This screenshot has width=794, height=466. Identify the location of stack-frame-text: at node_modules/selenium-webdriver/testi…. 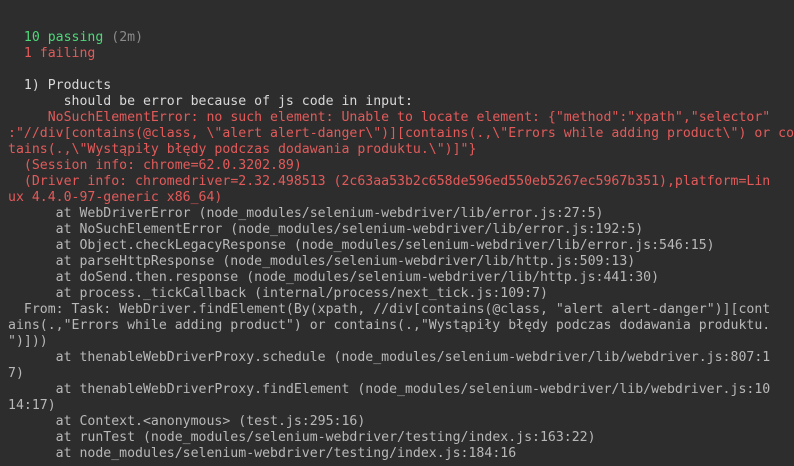
(286, 453).